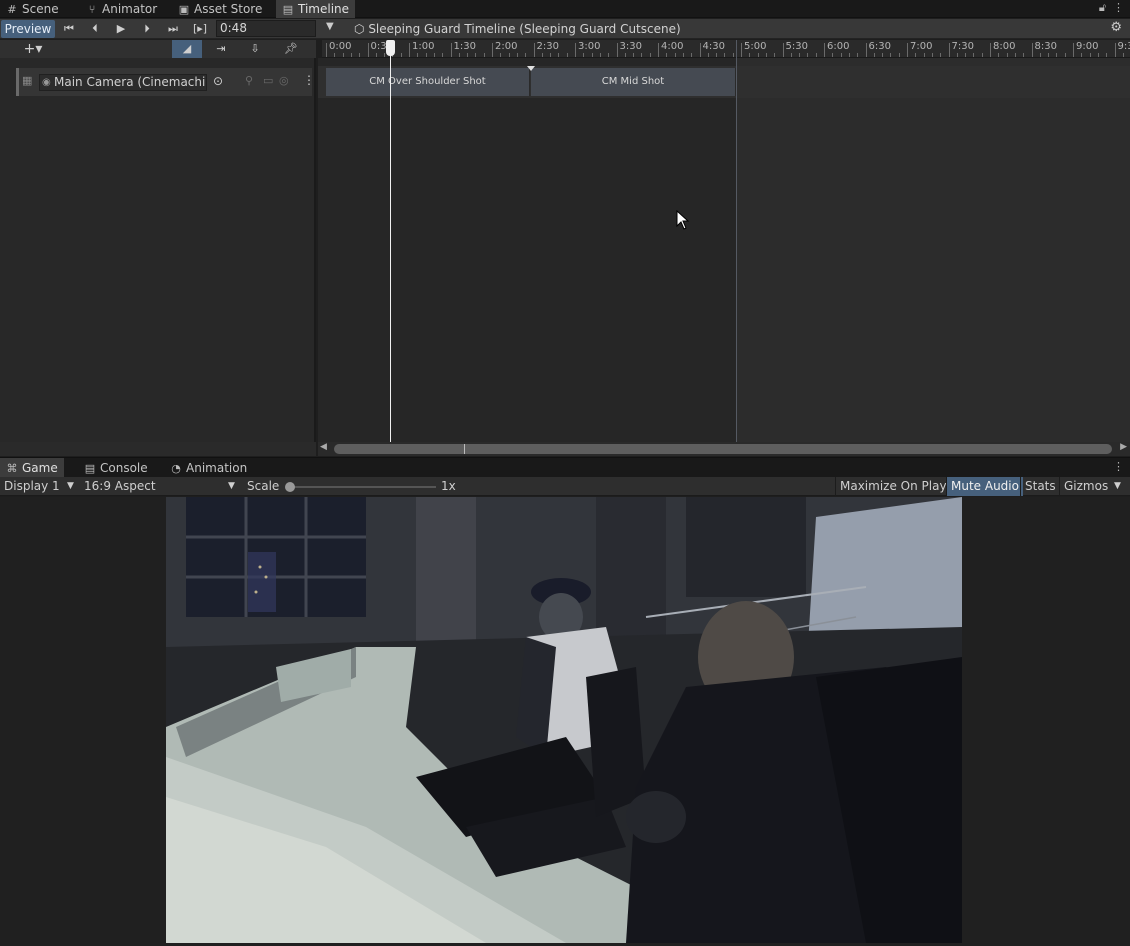 This screenshot has height=946, width=1130. What do you see at coordinates (1085, 486) in the screenshot?
I see `gizmos-toggle: Gizmos` at bounding box center [1085, 486].